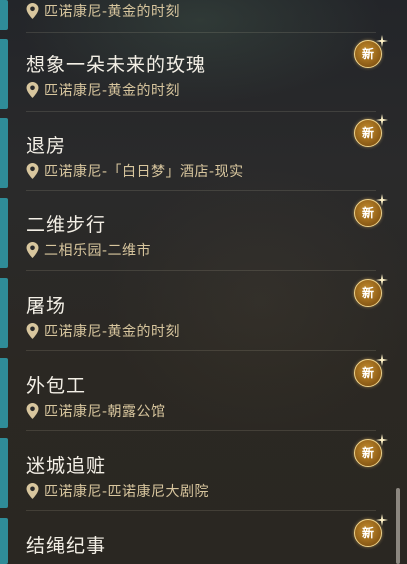 This screenshot has height=564, width=407. What do you see at coordinates (66, 546) in the screenshot?
I see `item-title: 结绳纪事` at bounding box center [66, 546].